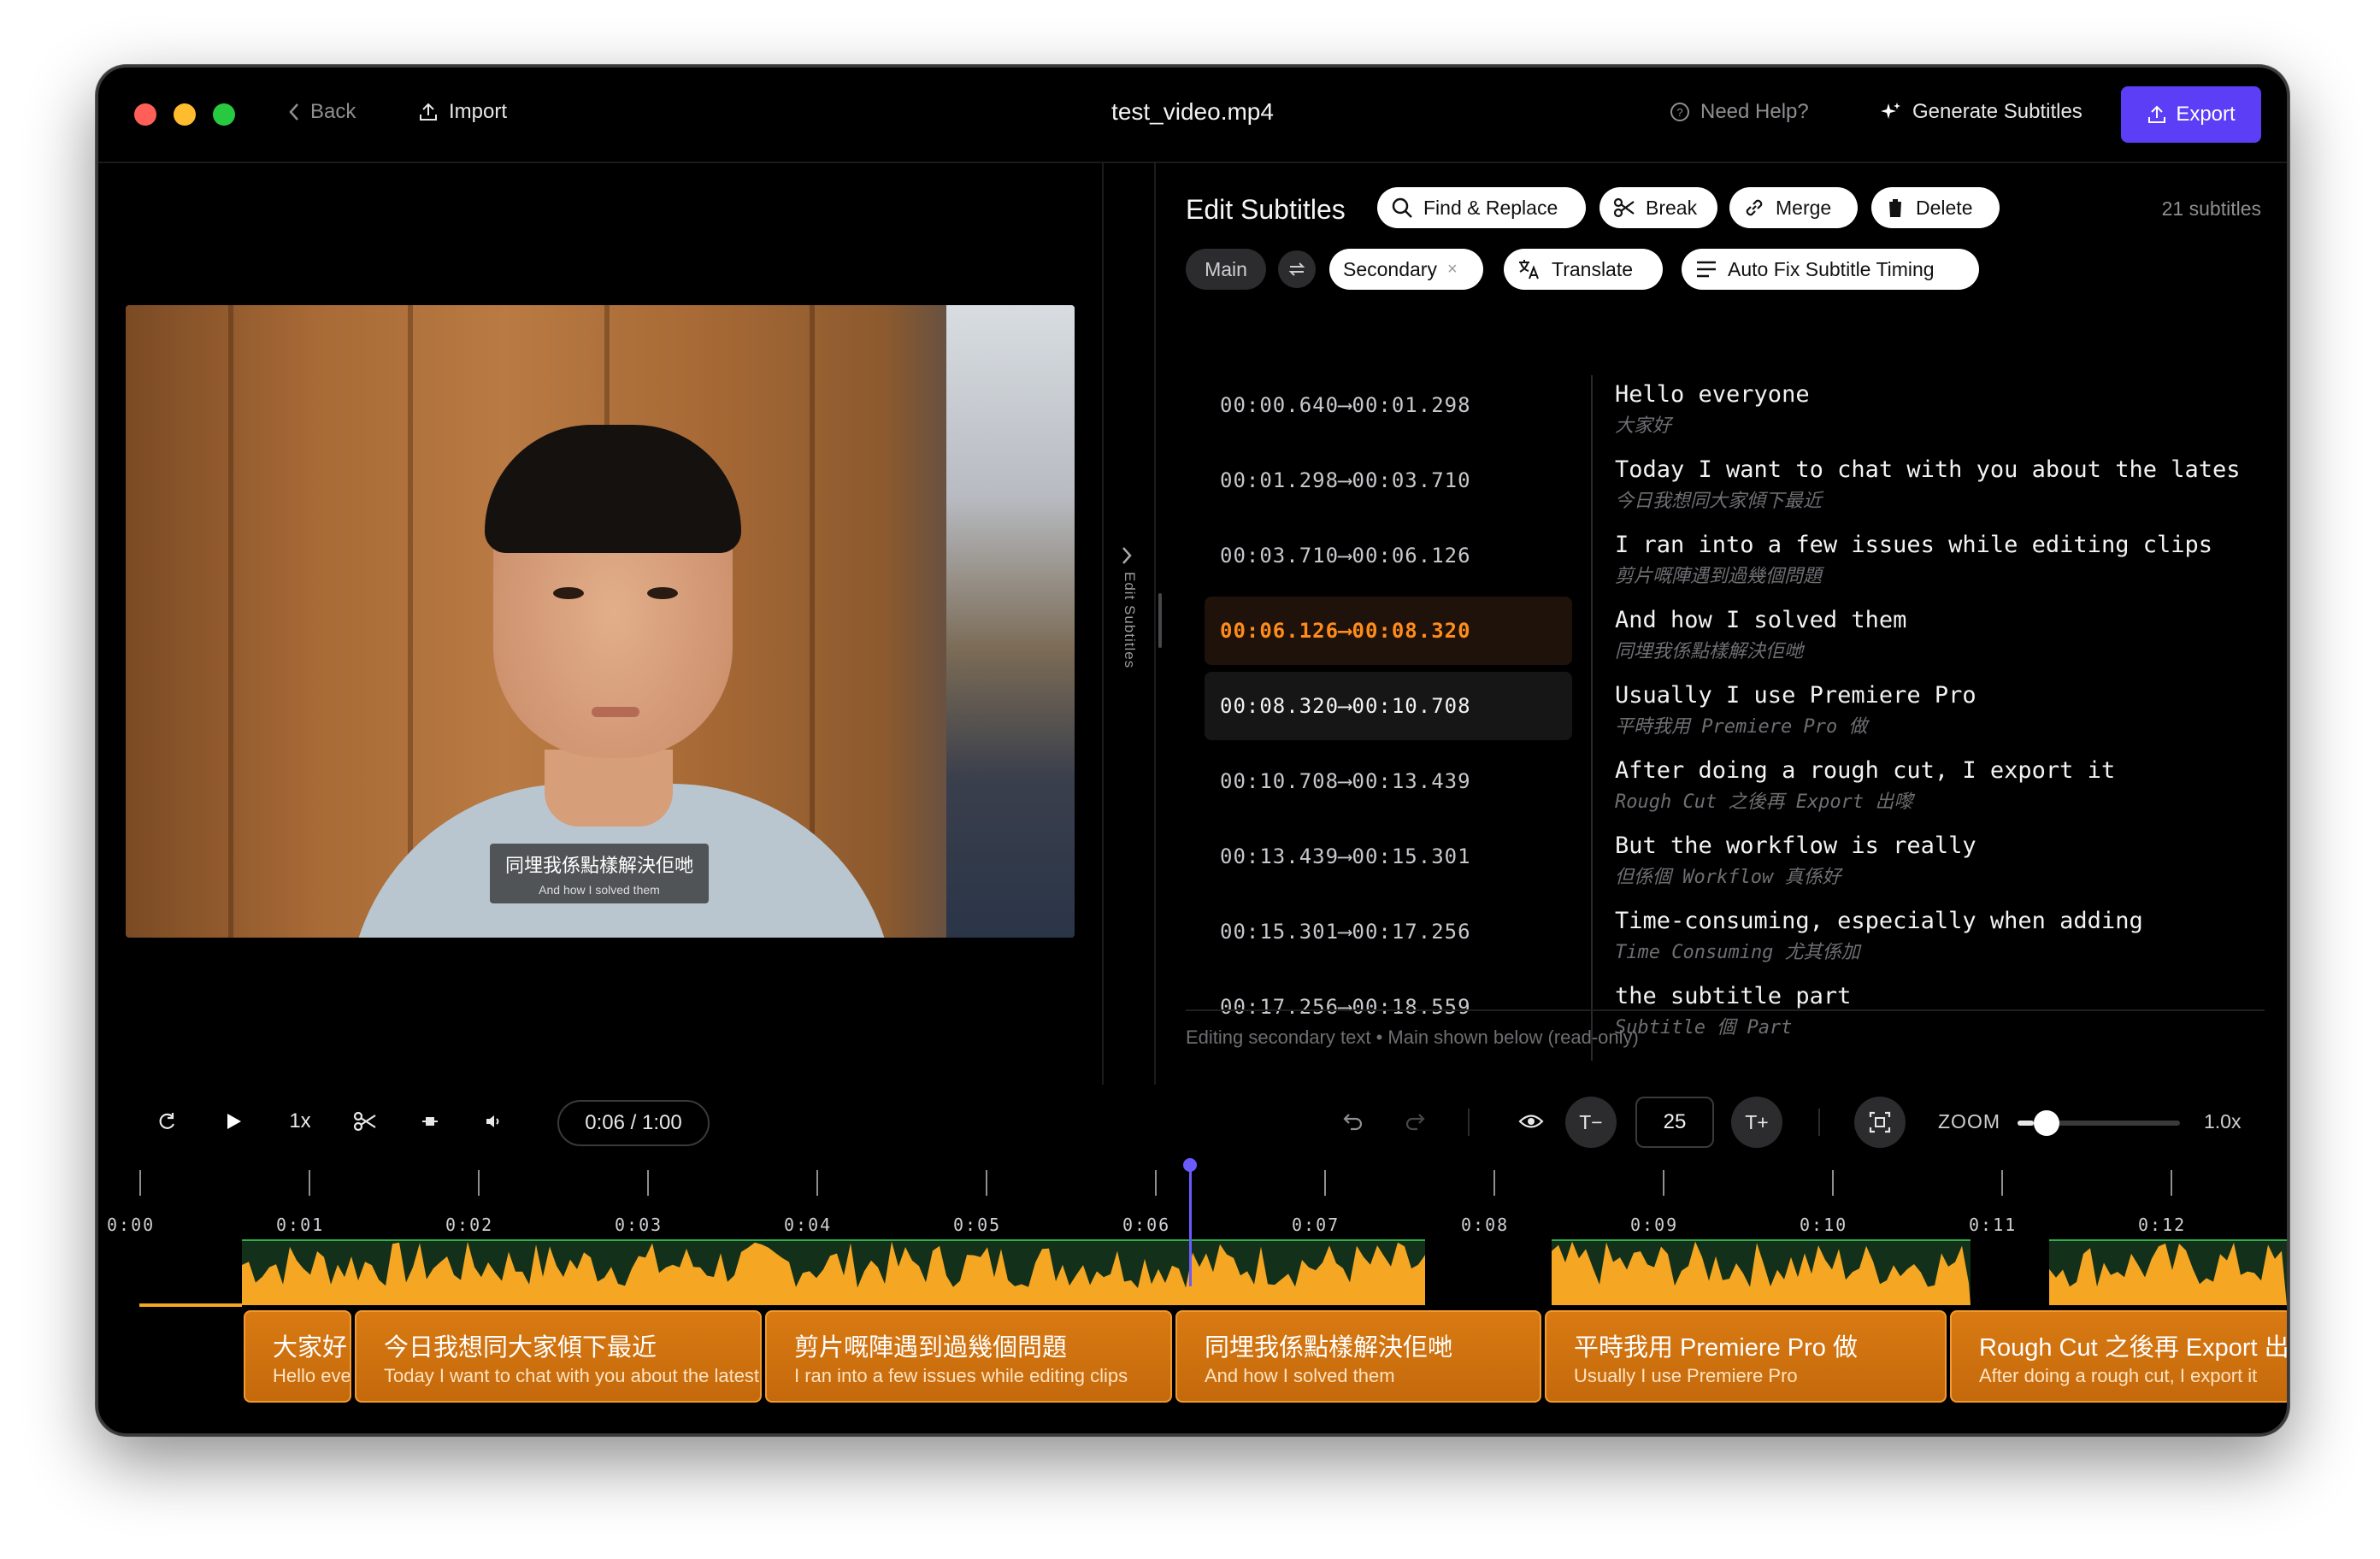 Image resolution: width=2380 pixels, height=1559 pixels. I want to click on decrease-font-button: T−, so click(1591, 1122).